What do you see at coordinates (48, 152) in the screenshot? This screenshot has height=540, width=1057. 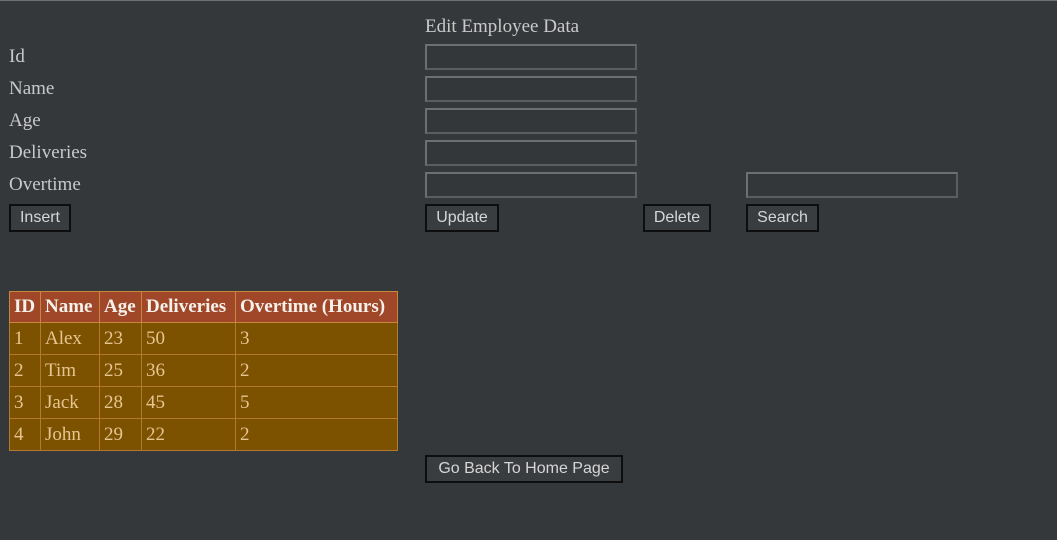 I see `deliveries-label: Deliveries` at bounding box center [48, 152].